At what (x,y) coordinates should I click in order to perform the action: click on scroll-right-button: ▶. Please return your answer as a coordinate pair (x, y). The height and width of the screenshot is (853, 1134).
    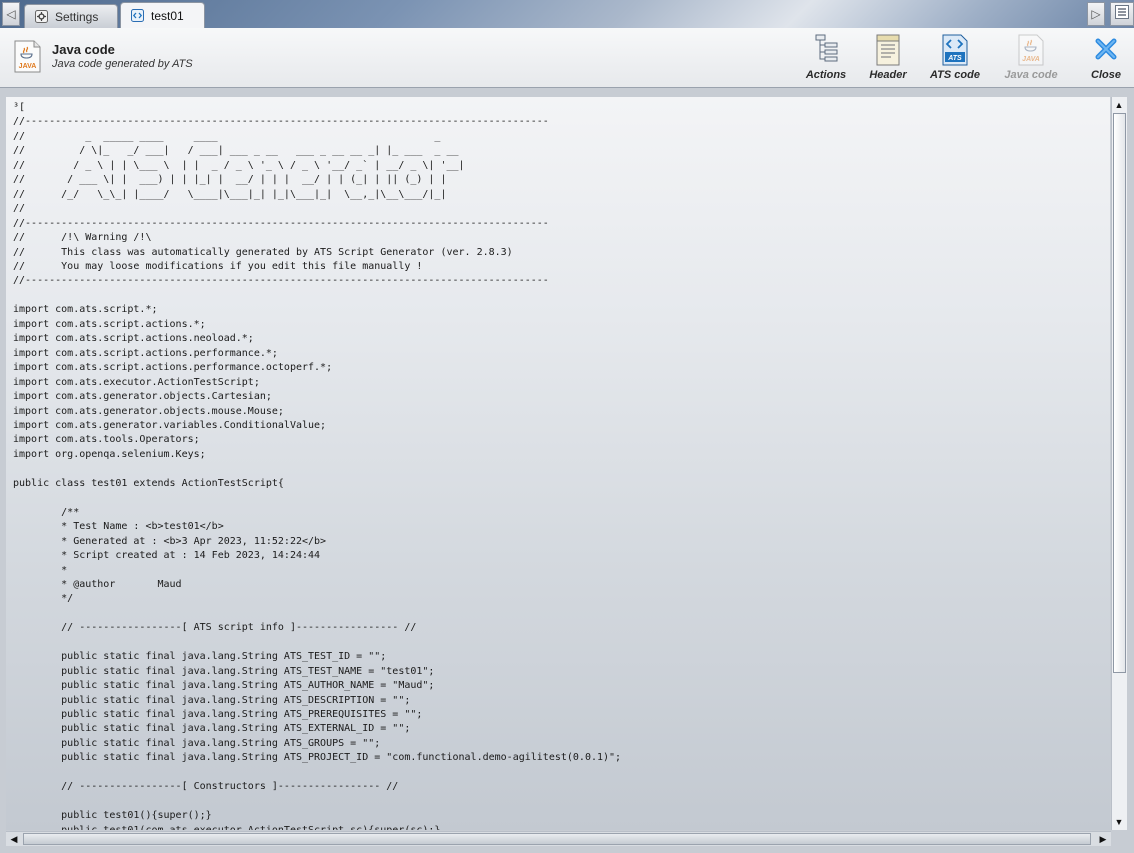
    Looking at the image, I should click on (1103, 839).